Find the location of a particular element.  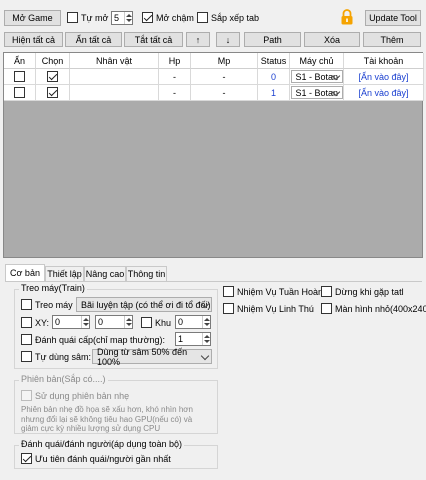

auto-open-stepper: 5 is located at coordinates (122, 18).